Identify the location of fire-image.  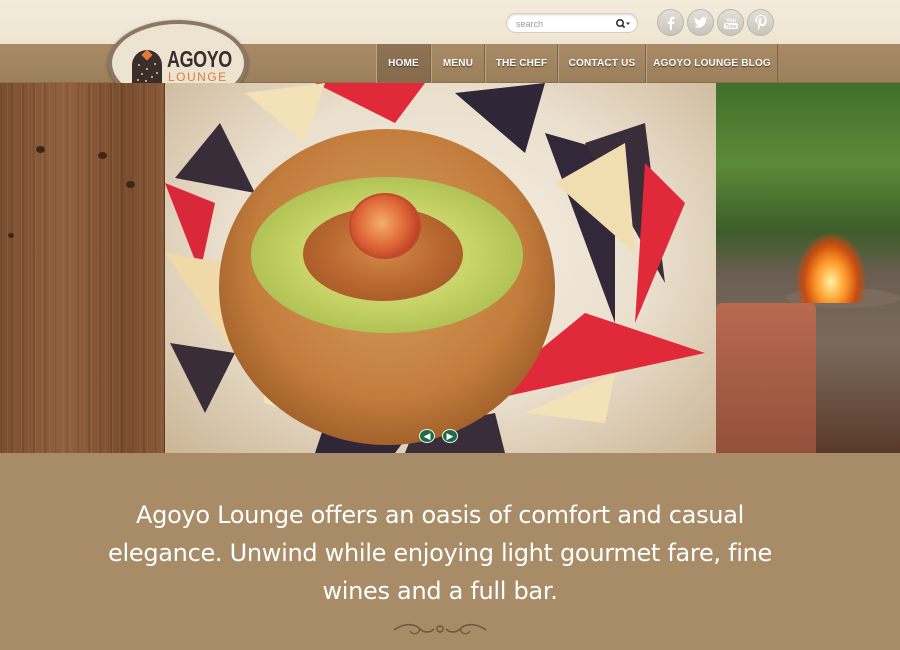
(831, 268).